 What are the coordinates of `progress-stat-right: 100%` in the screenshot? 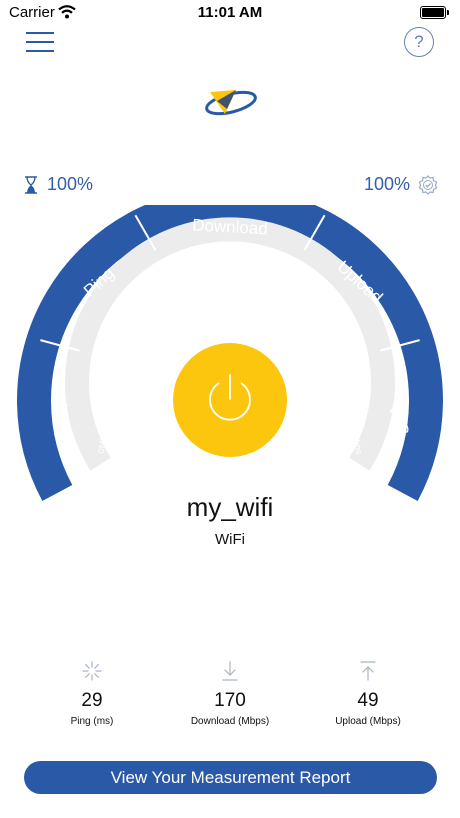 It's located at (401, 184).